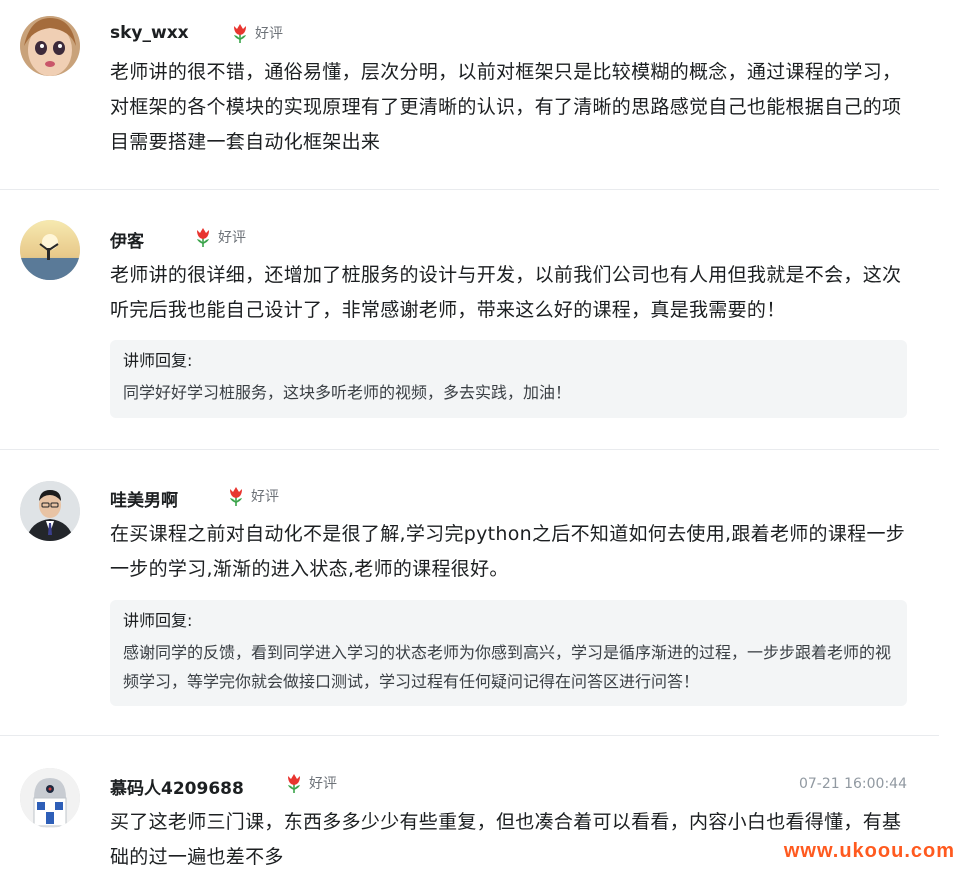  Describe the element at coordinates (144, 498) in the screenshot. I see `username: 哇美男啊` at that location.